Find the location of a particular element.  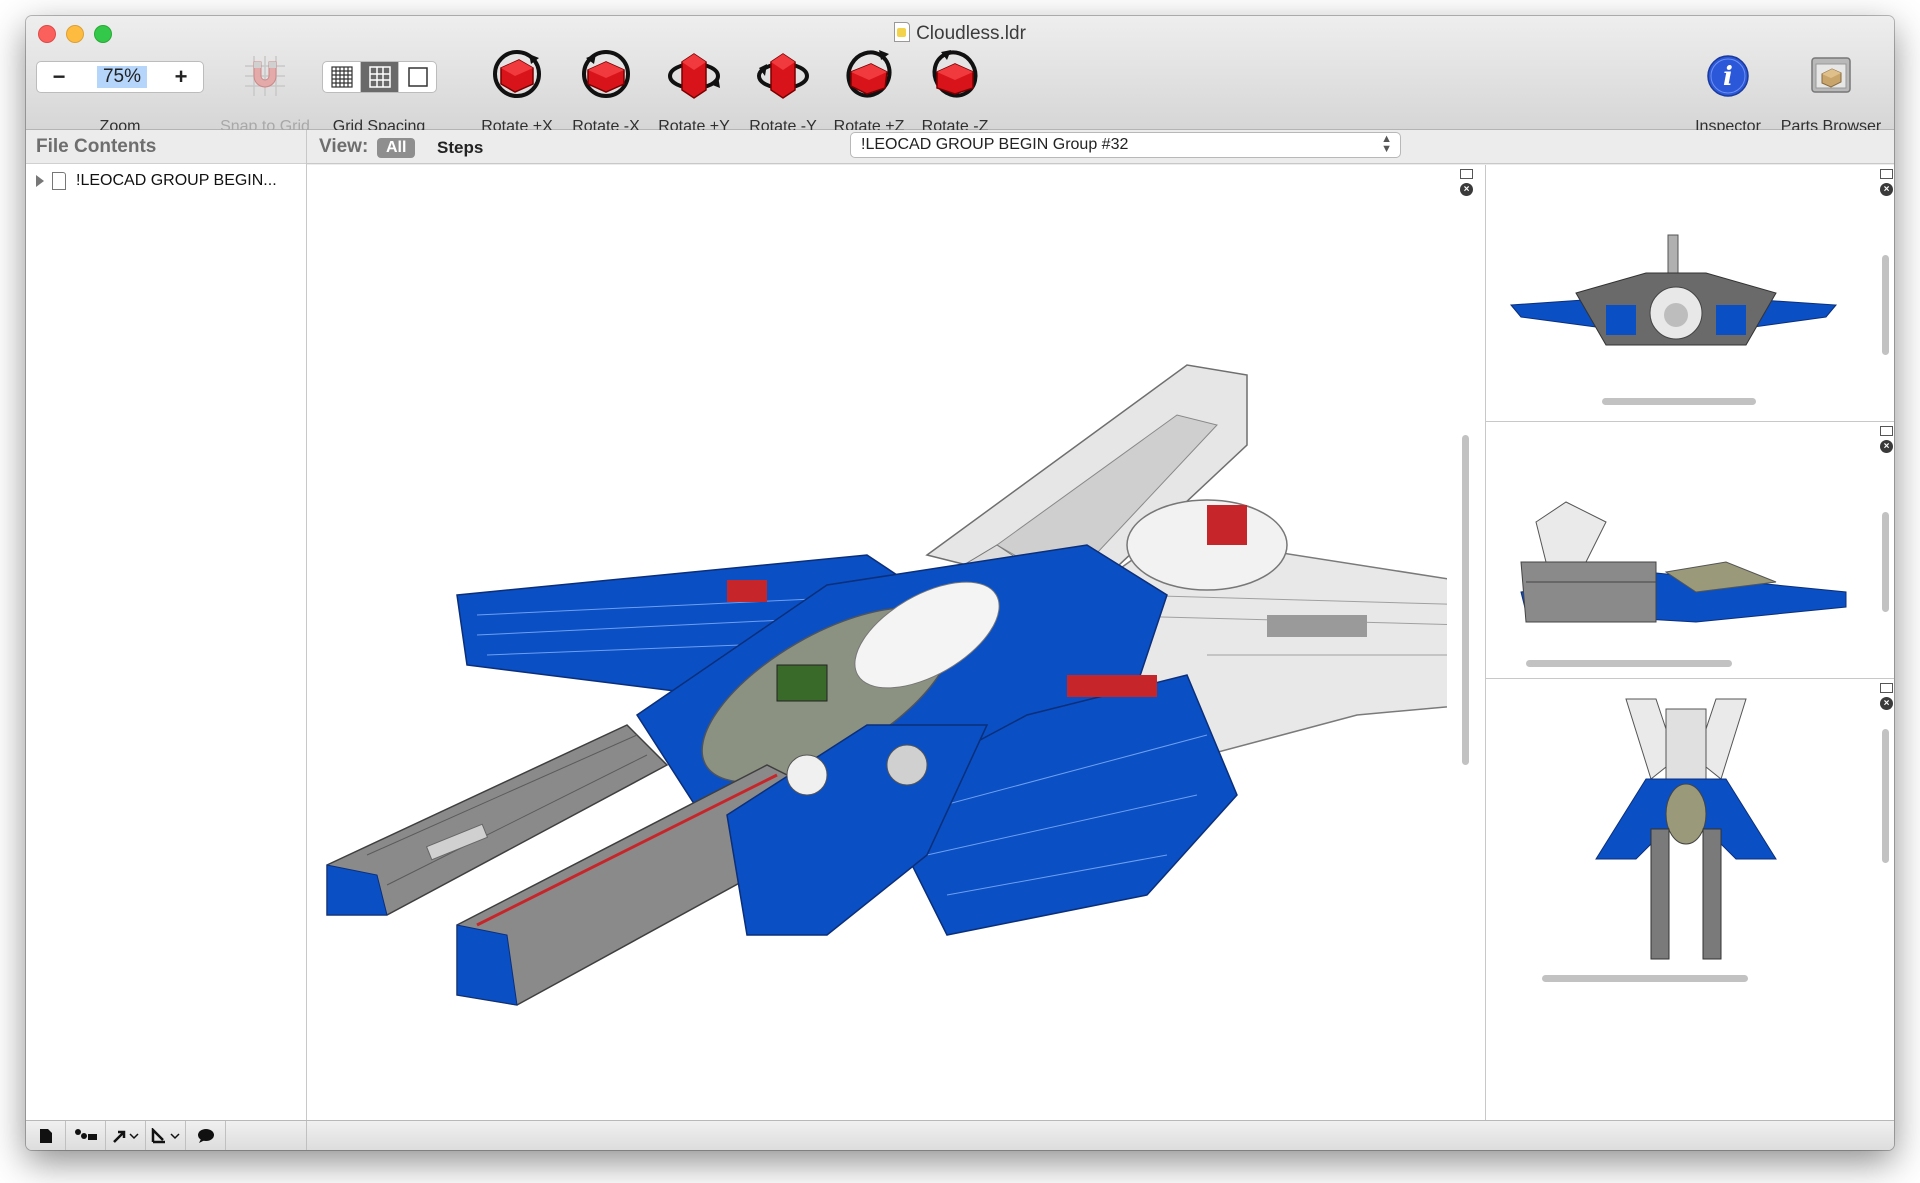

rotate-minus-z-button: Rotate -Z is located at coordinates (955, 90).